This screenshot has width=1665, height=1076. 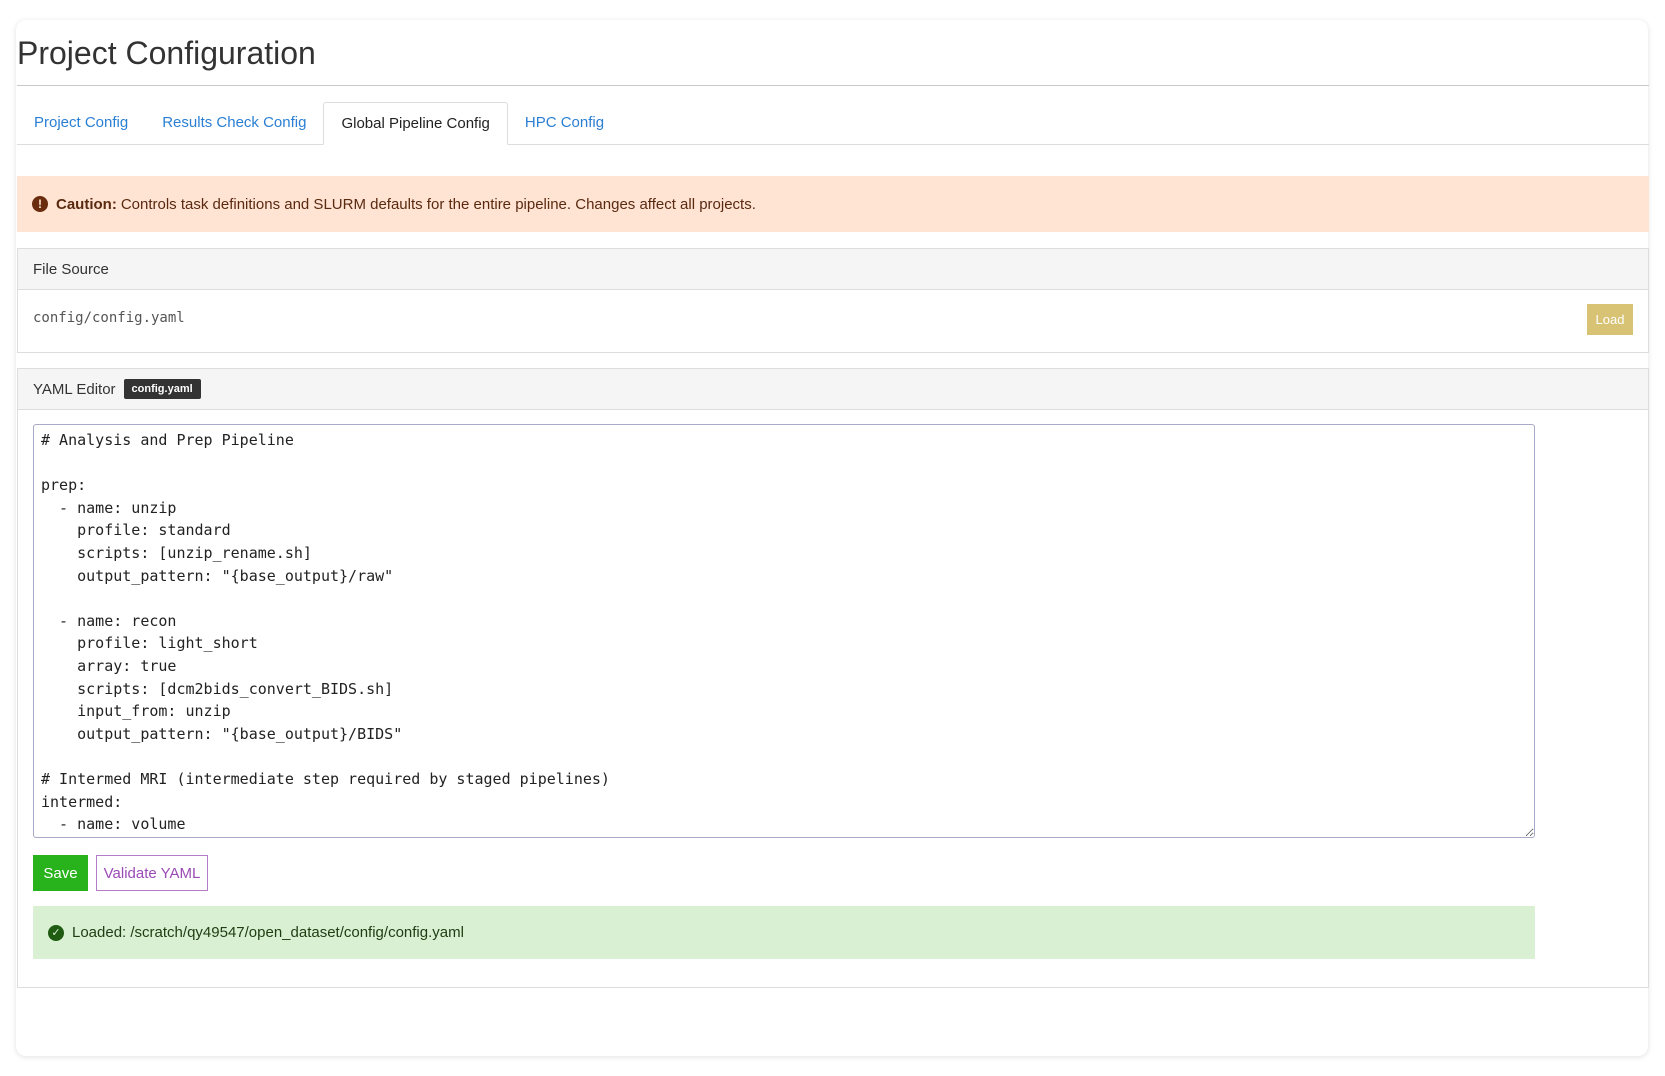 I want to click on yaml-editor-heading: YAML Editor config.yaml, so click(x=833, y=389).